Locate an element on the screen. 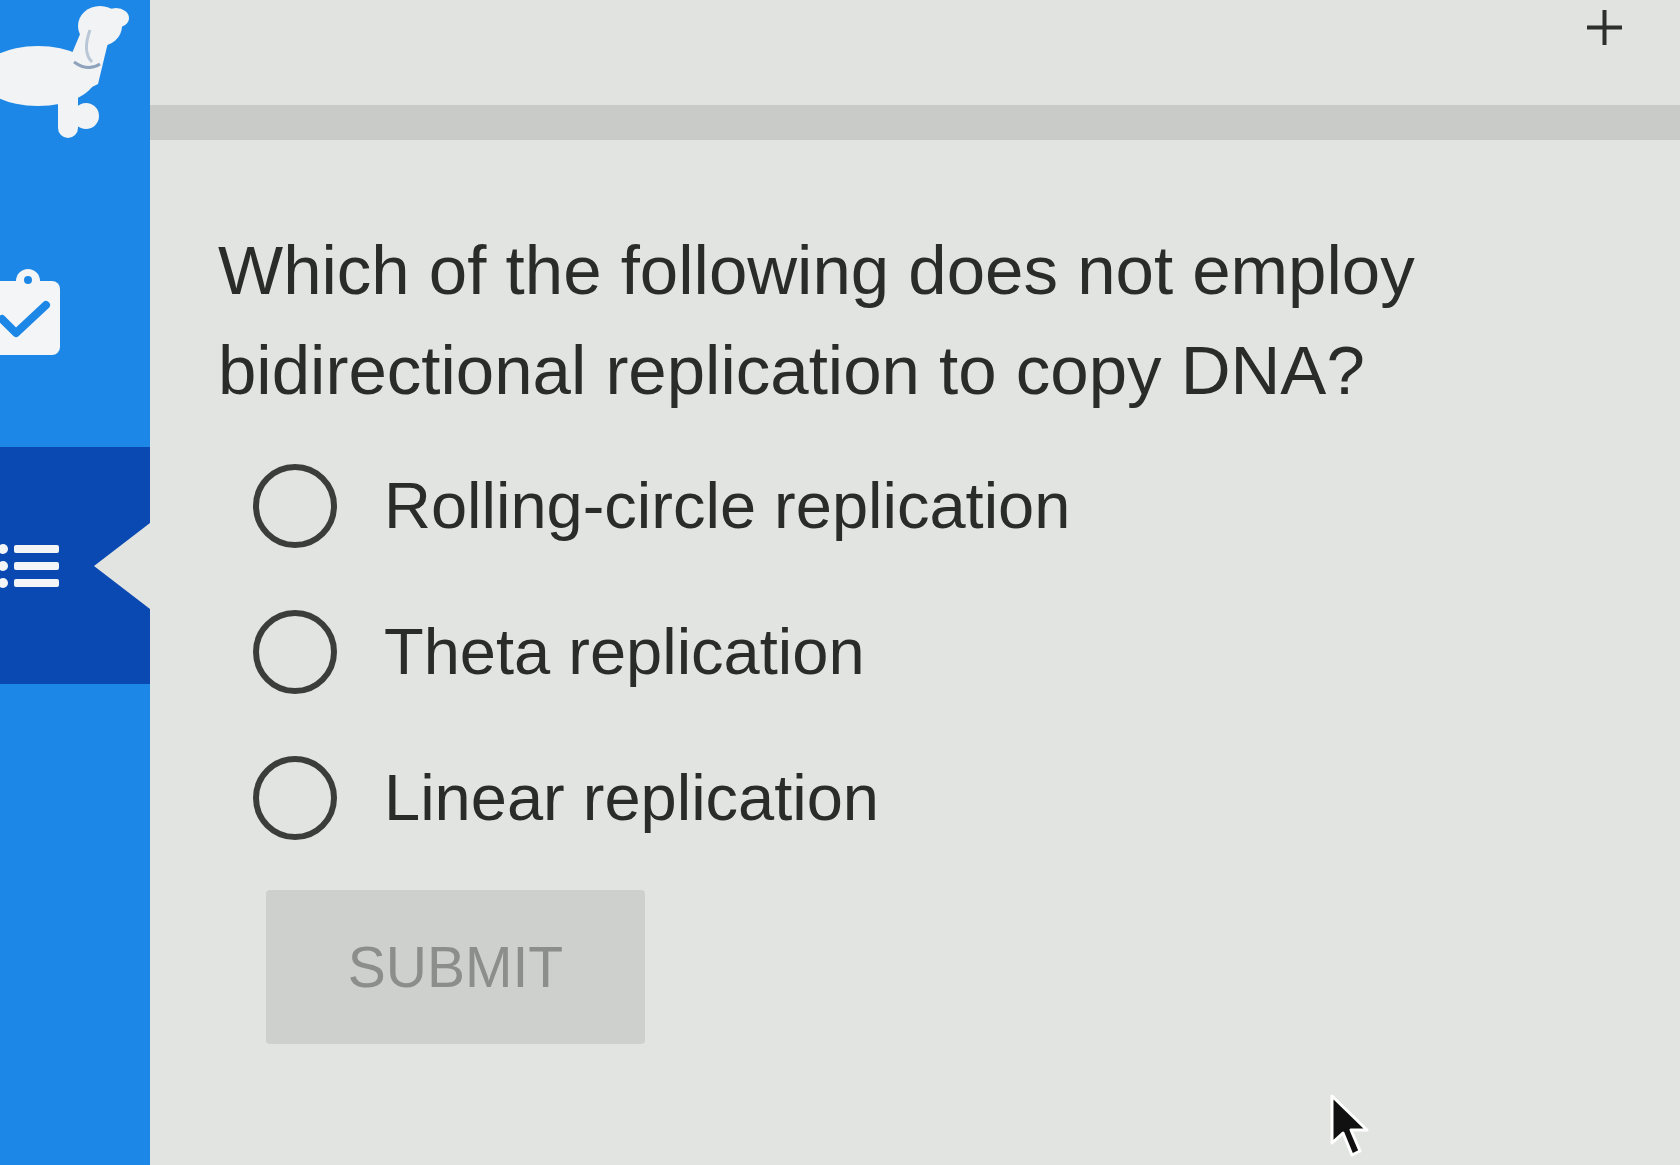  option-label: Rolling-circle replication is located at coordinates (727, 506).